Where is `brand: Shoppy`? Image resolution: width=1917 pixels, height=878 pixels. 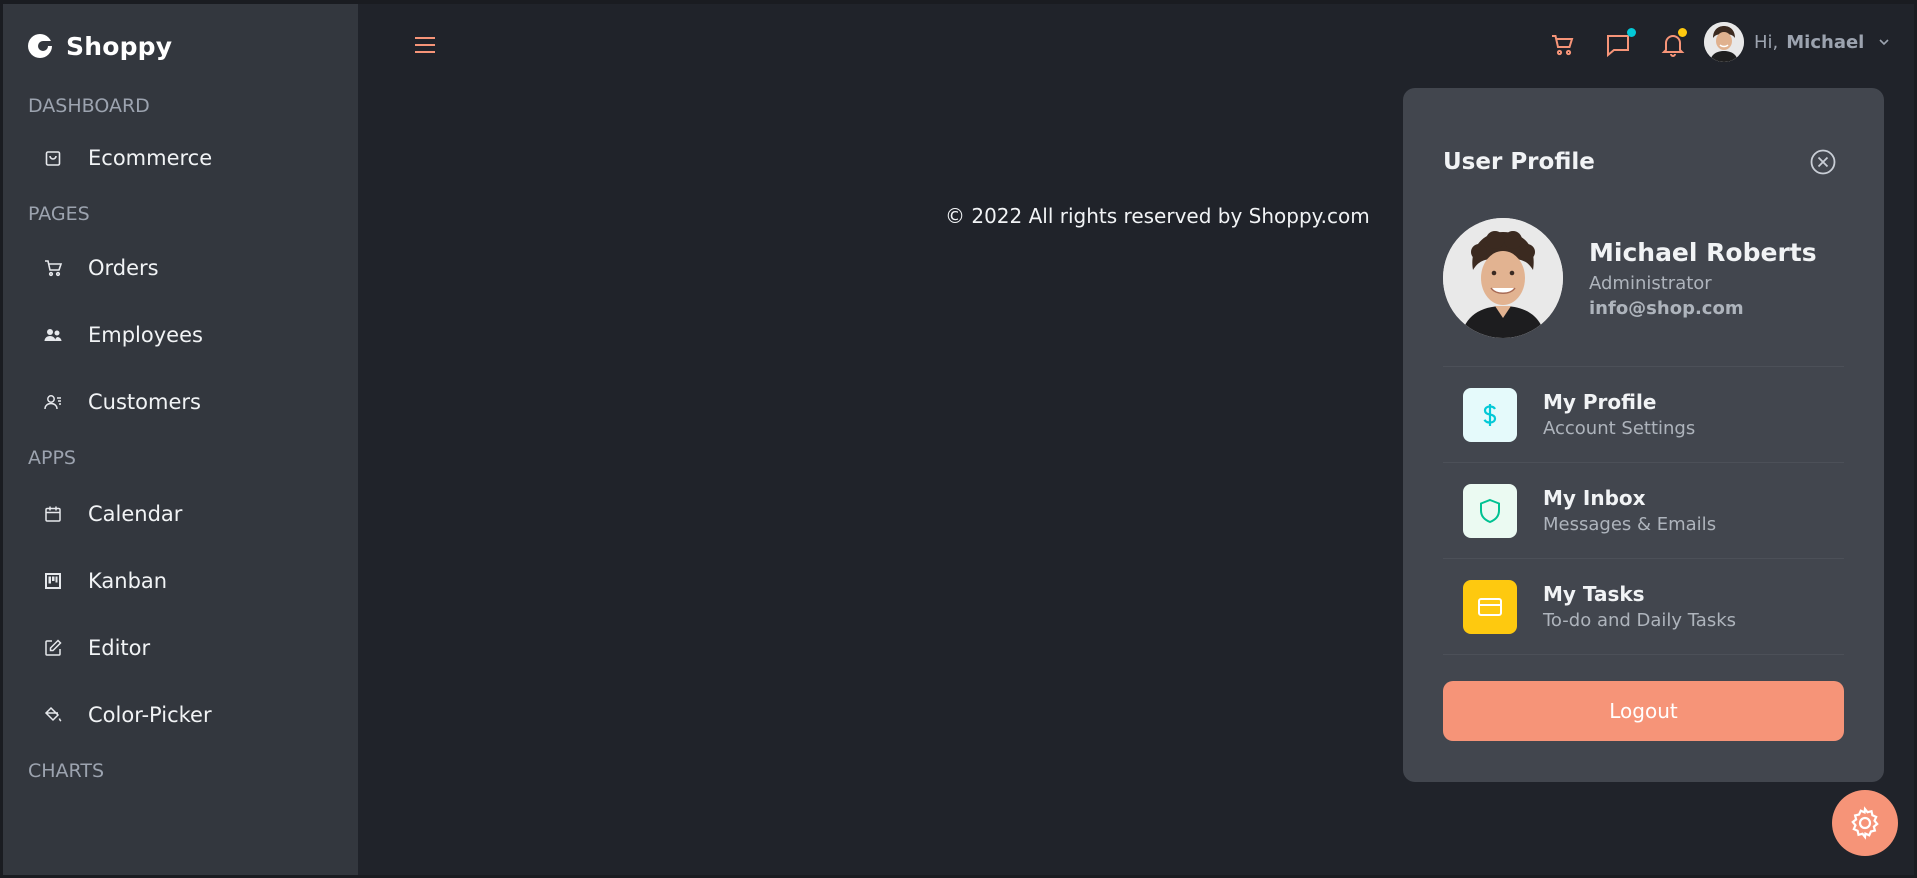 brand: Shoppy is located at coordinates (192, 46).